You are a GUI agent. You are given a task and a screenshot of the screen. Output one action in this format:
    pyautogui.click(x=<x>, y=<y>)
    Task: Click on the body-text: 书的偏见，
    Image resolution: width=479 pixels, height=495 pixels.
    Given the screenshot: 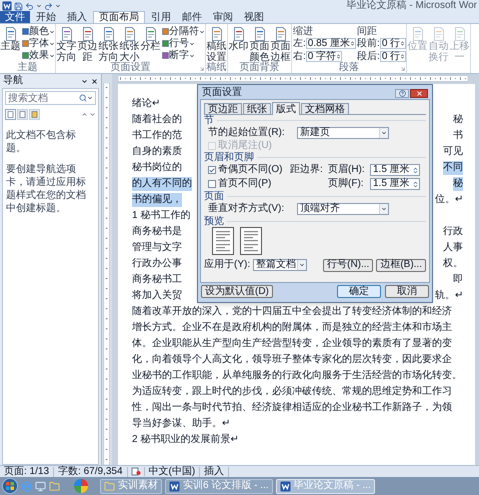 What is the action you would take?
    pyautogui.click(x=157, y=200)
    